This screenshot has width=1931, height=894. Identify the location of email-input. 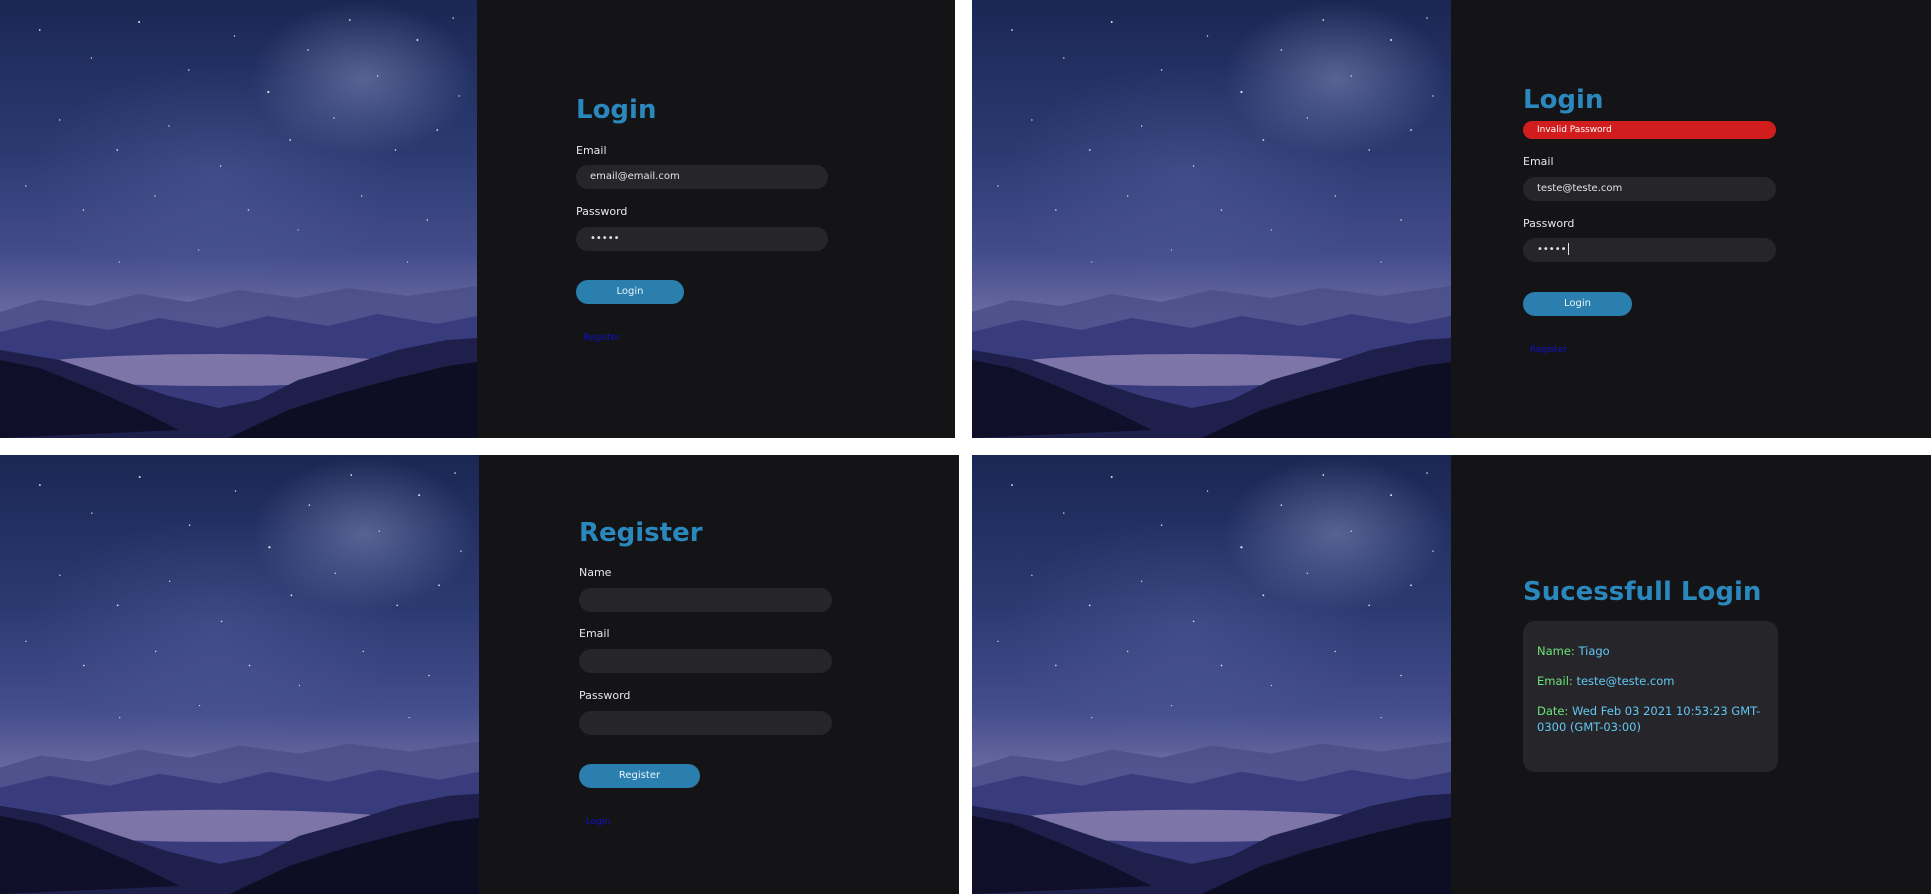
(705, 661).